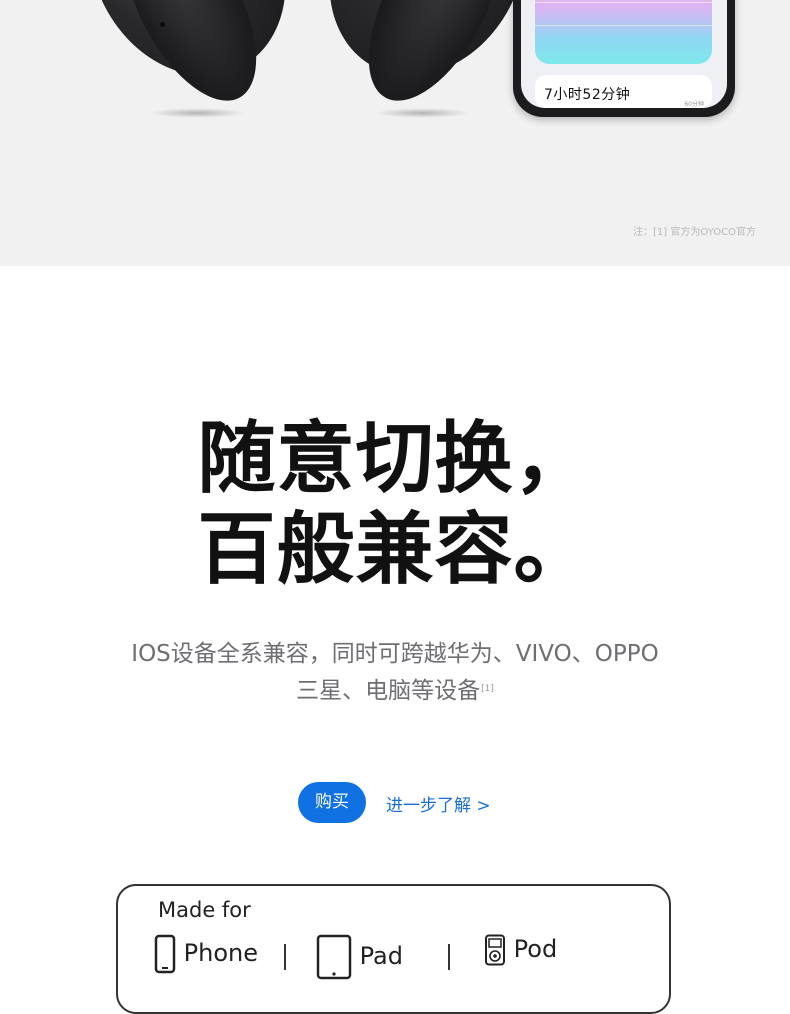 This screenshot has height=1014, width=790. I want to click on footnote-ref: [1], so click(487, 689).